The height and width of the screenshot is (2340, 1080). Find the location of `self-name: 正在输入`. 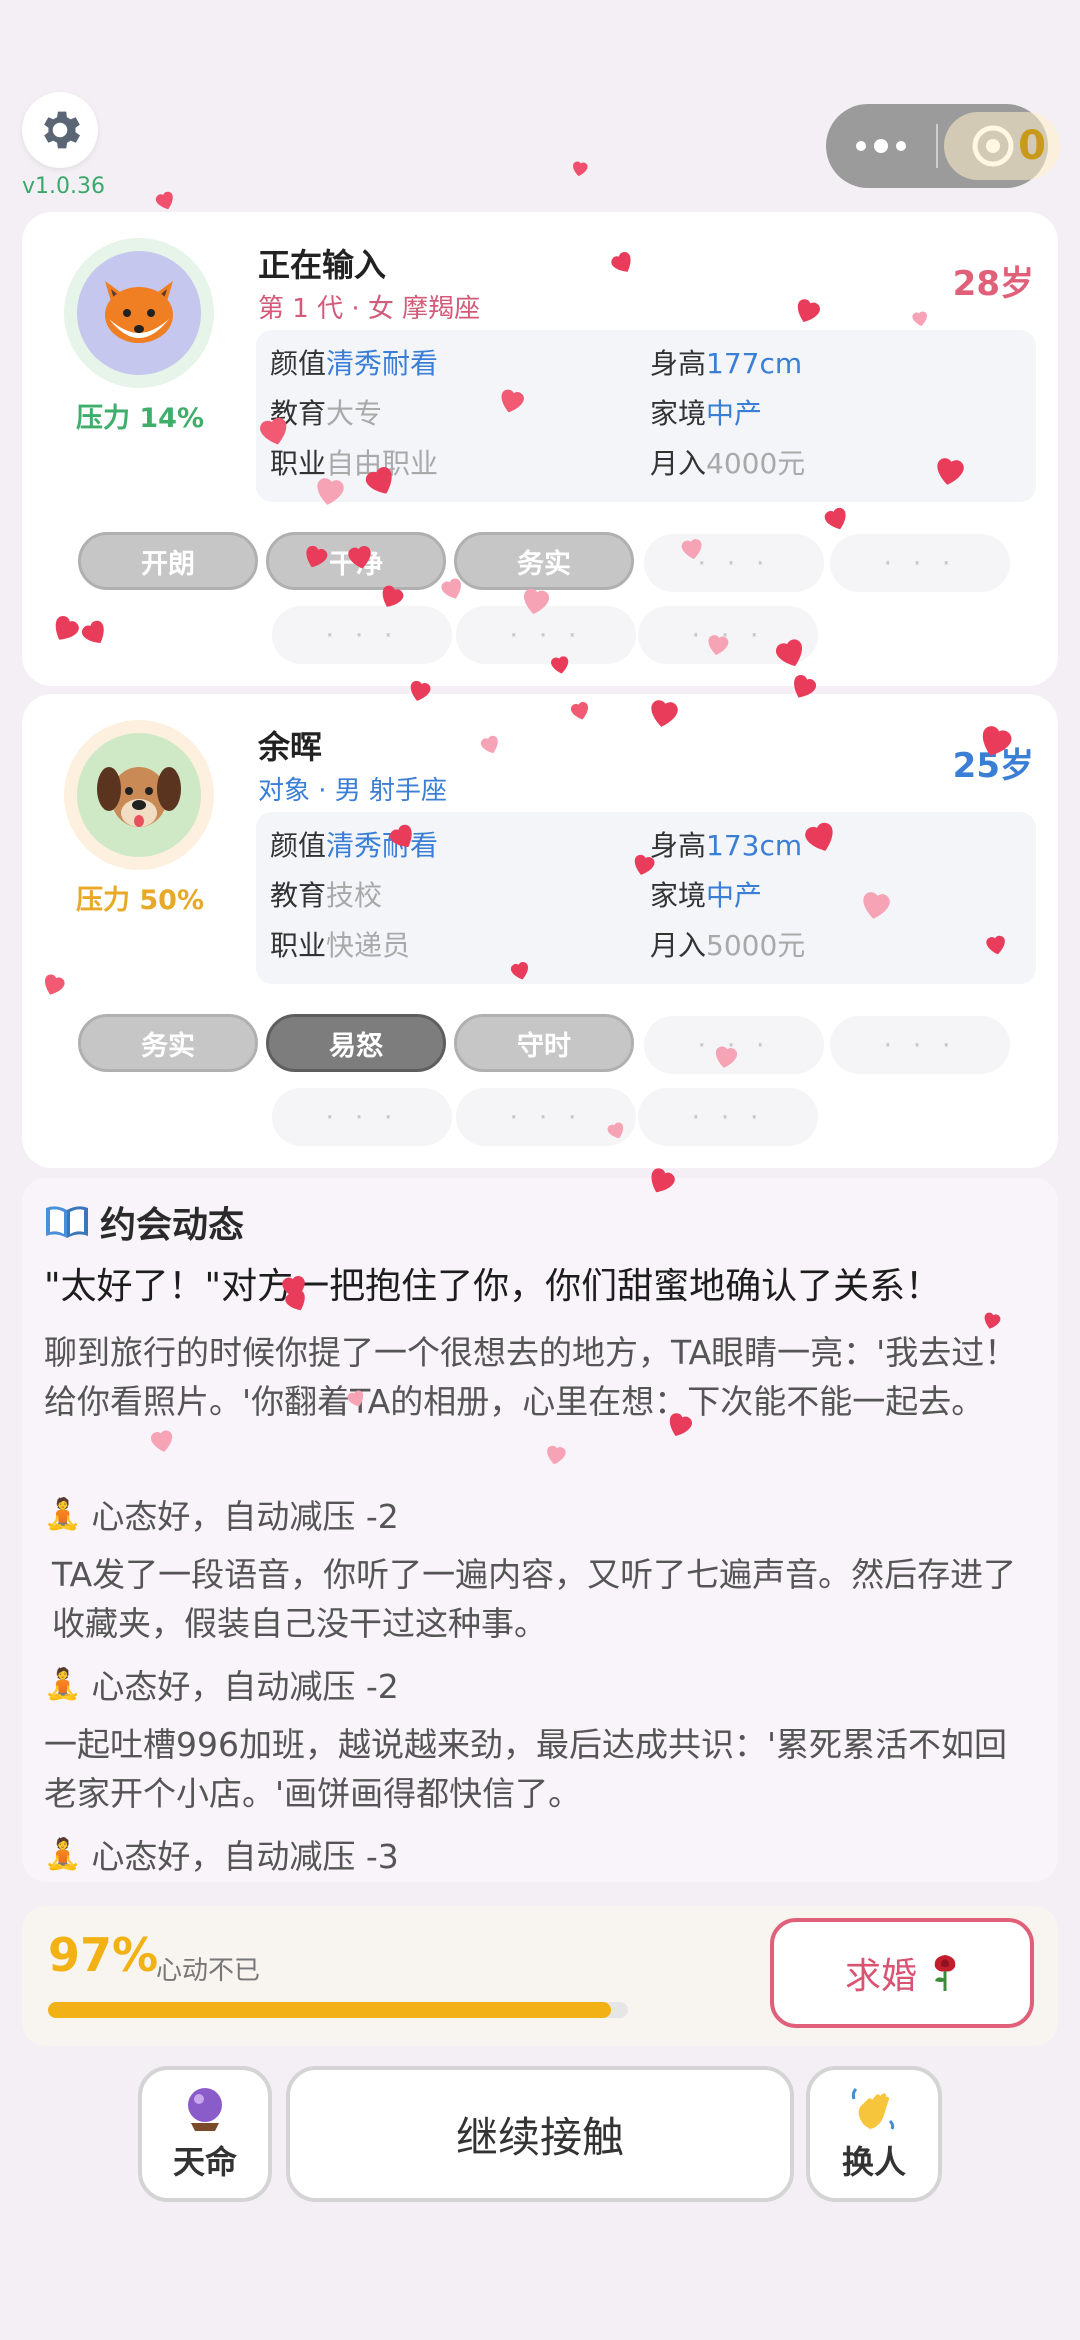

self-name: 正在输入 is located at coordinates (322, 265).